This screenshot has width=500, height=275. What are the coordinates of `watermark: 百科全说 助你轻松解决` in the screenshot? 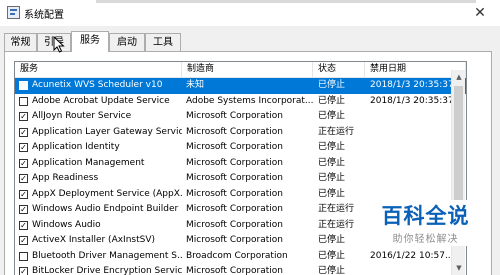 It's located at (425, 223).